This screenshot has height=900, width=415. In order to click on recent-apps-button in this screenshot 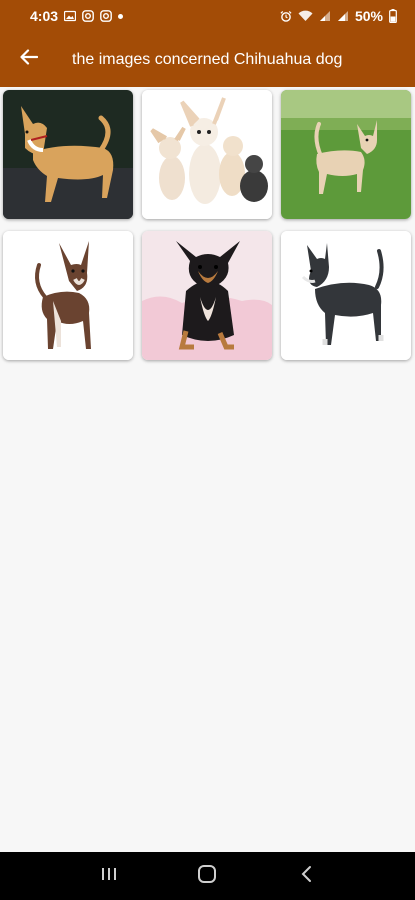, I will do `click(109, 876)`.